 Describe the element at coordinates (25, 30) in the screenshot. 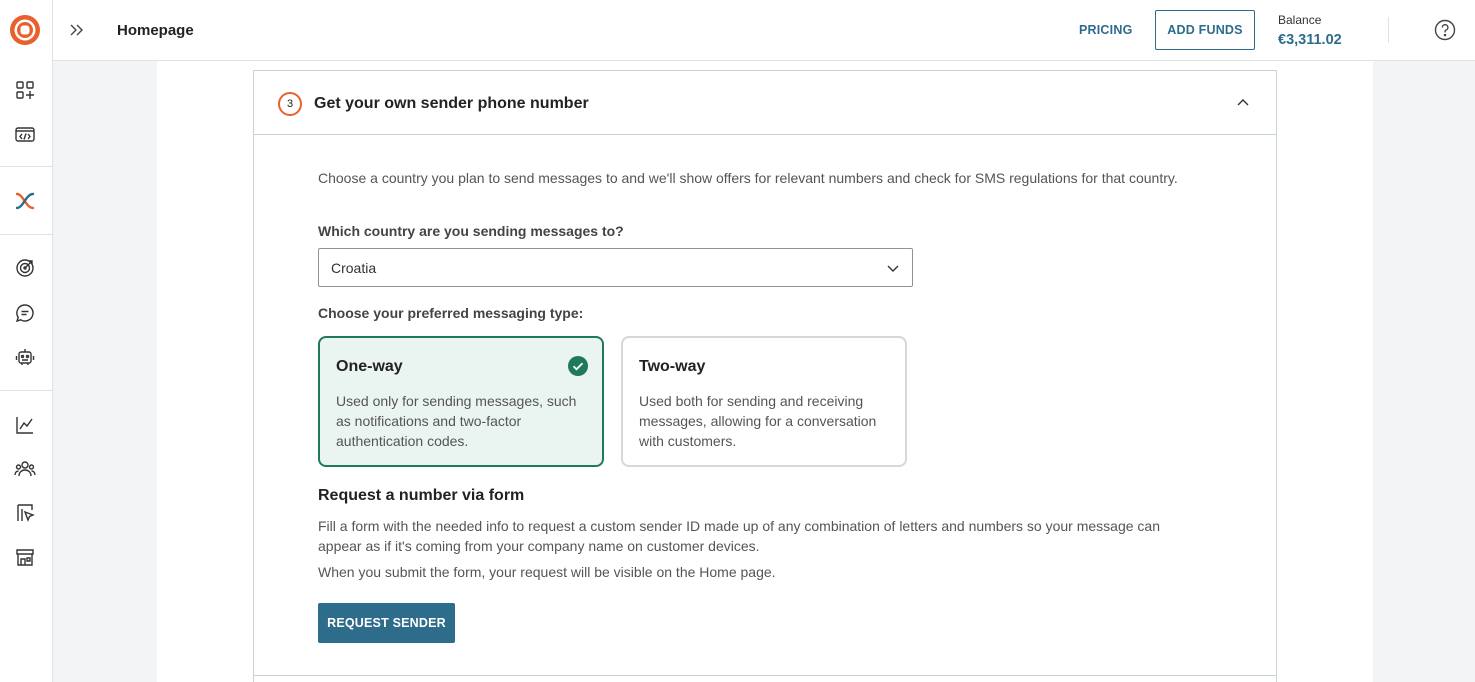

I see `brand-logo-icon` at that location.